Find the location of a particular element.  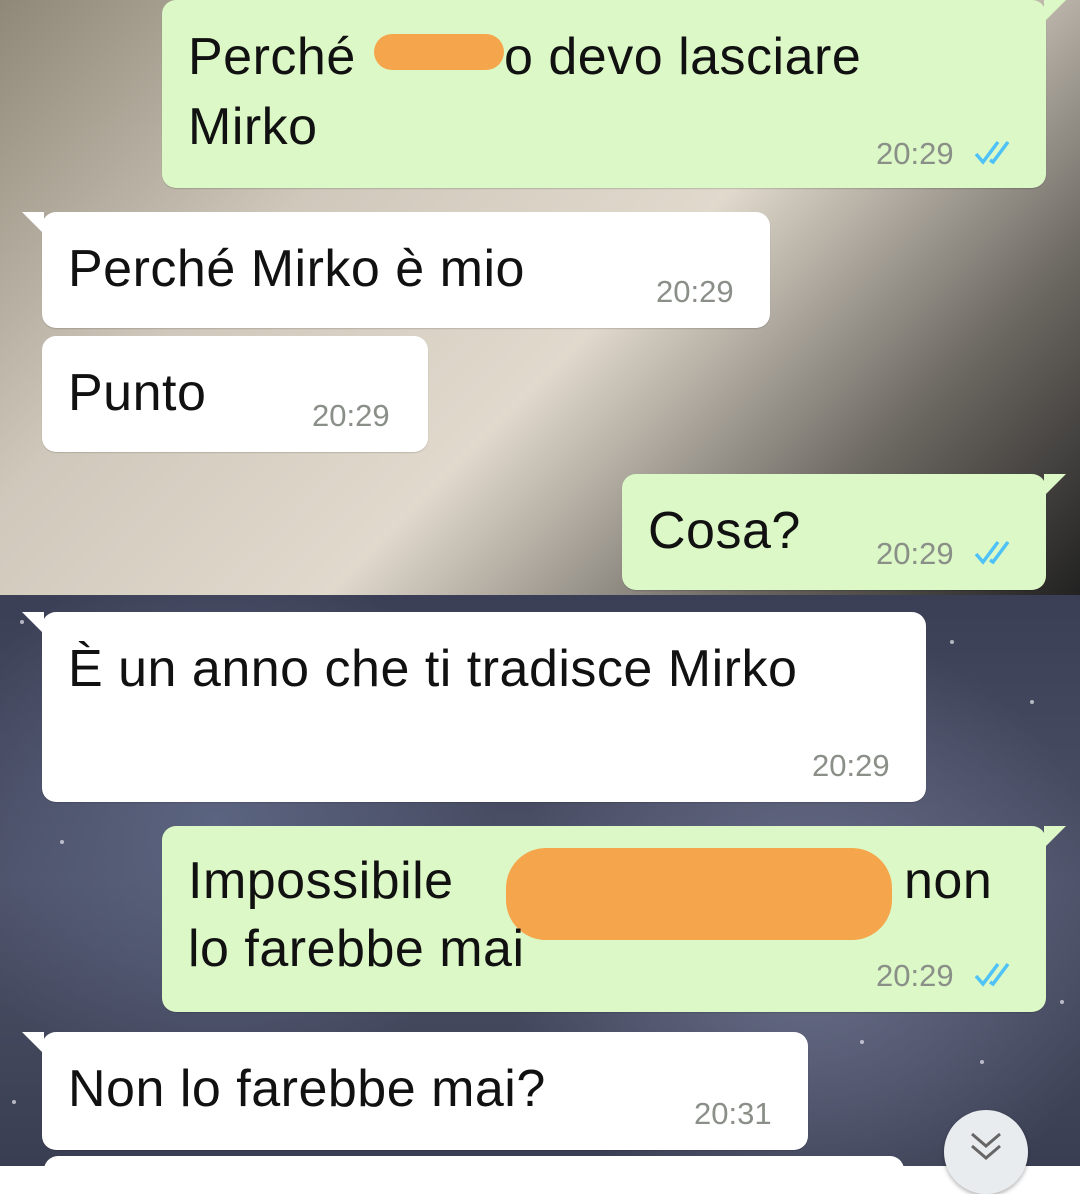

message-bubble-incoming: Perché Mirko è mio 20:29 is located at coordinates (396, 270).